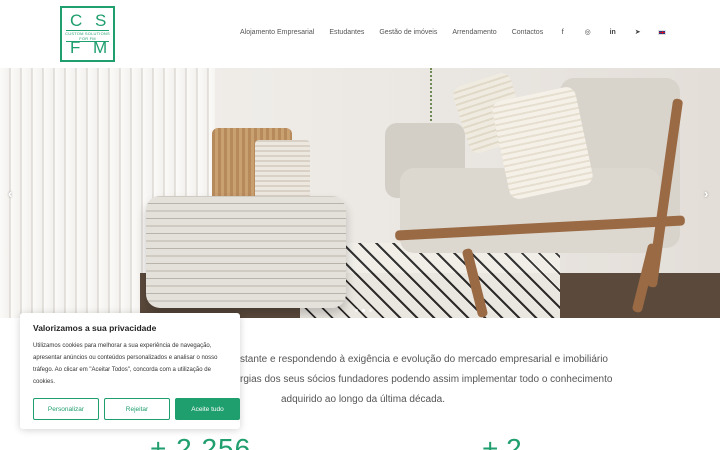 Image resolution: width=720 pixels, height=450 pixels. I want to click on slider-prev-icon: ‹, so click(10, 193).